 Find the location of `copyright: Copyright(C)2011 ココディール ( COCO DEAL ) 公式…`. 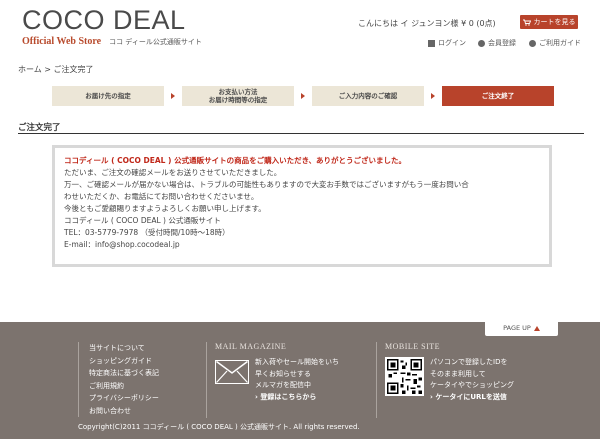

copyright: Copyright(C)2011 ココディール ( COCO DEAL ) 公式… is located at coordinates (219, 427).